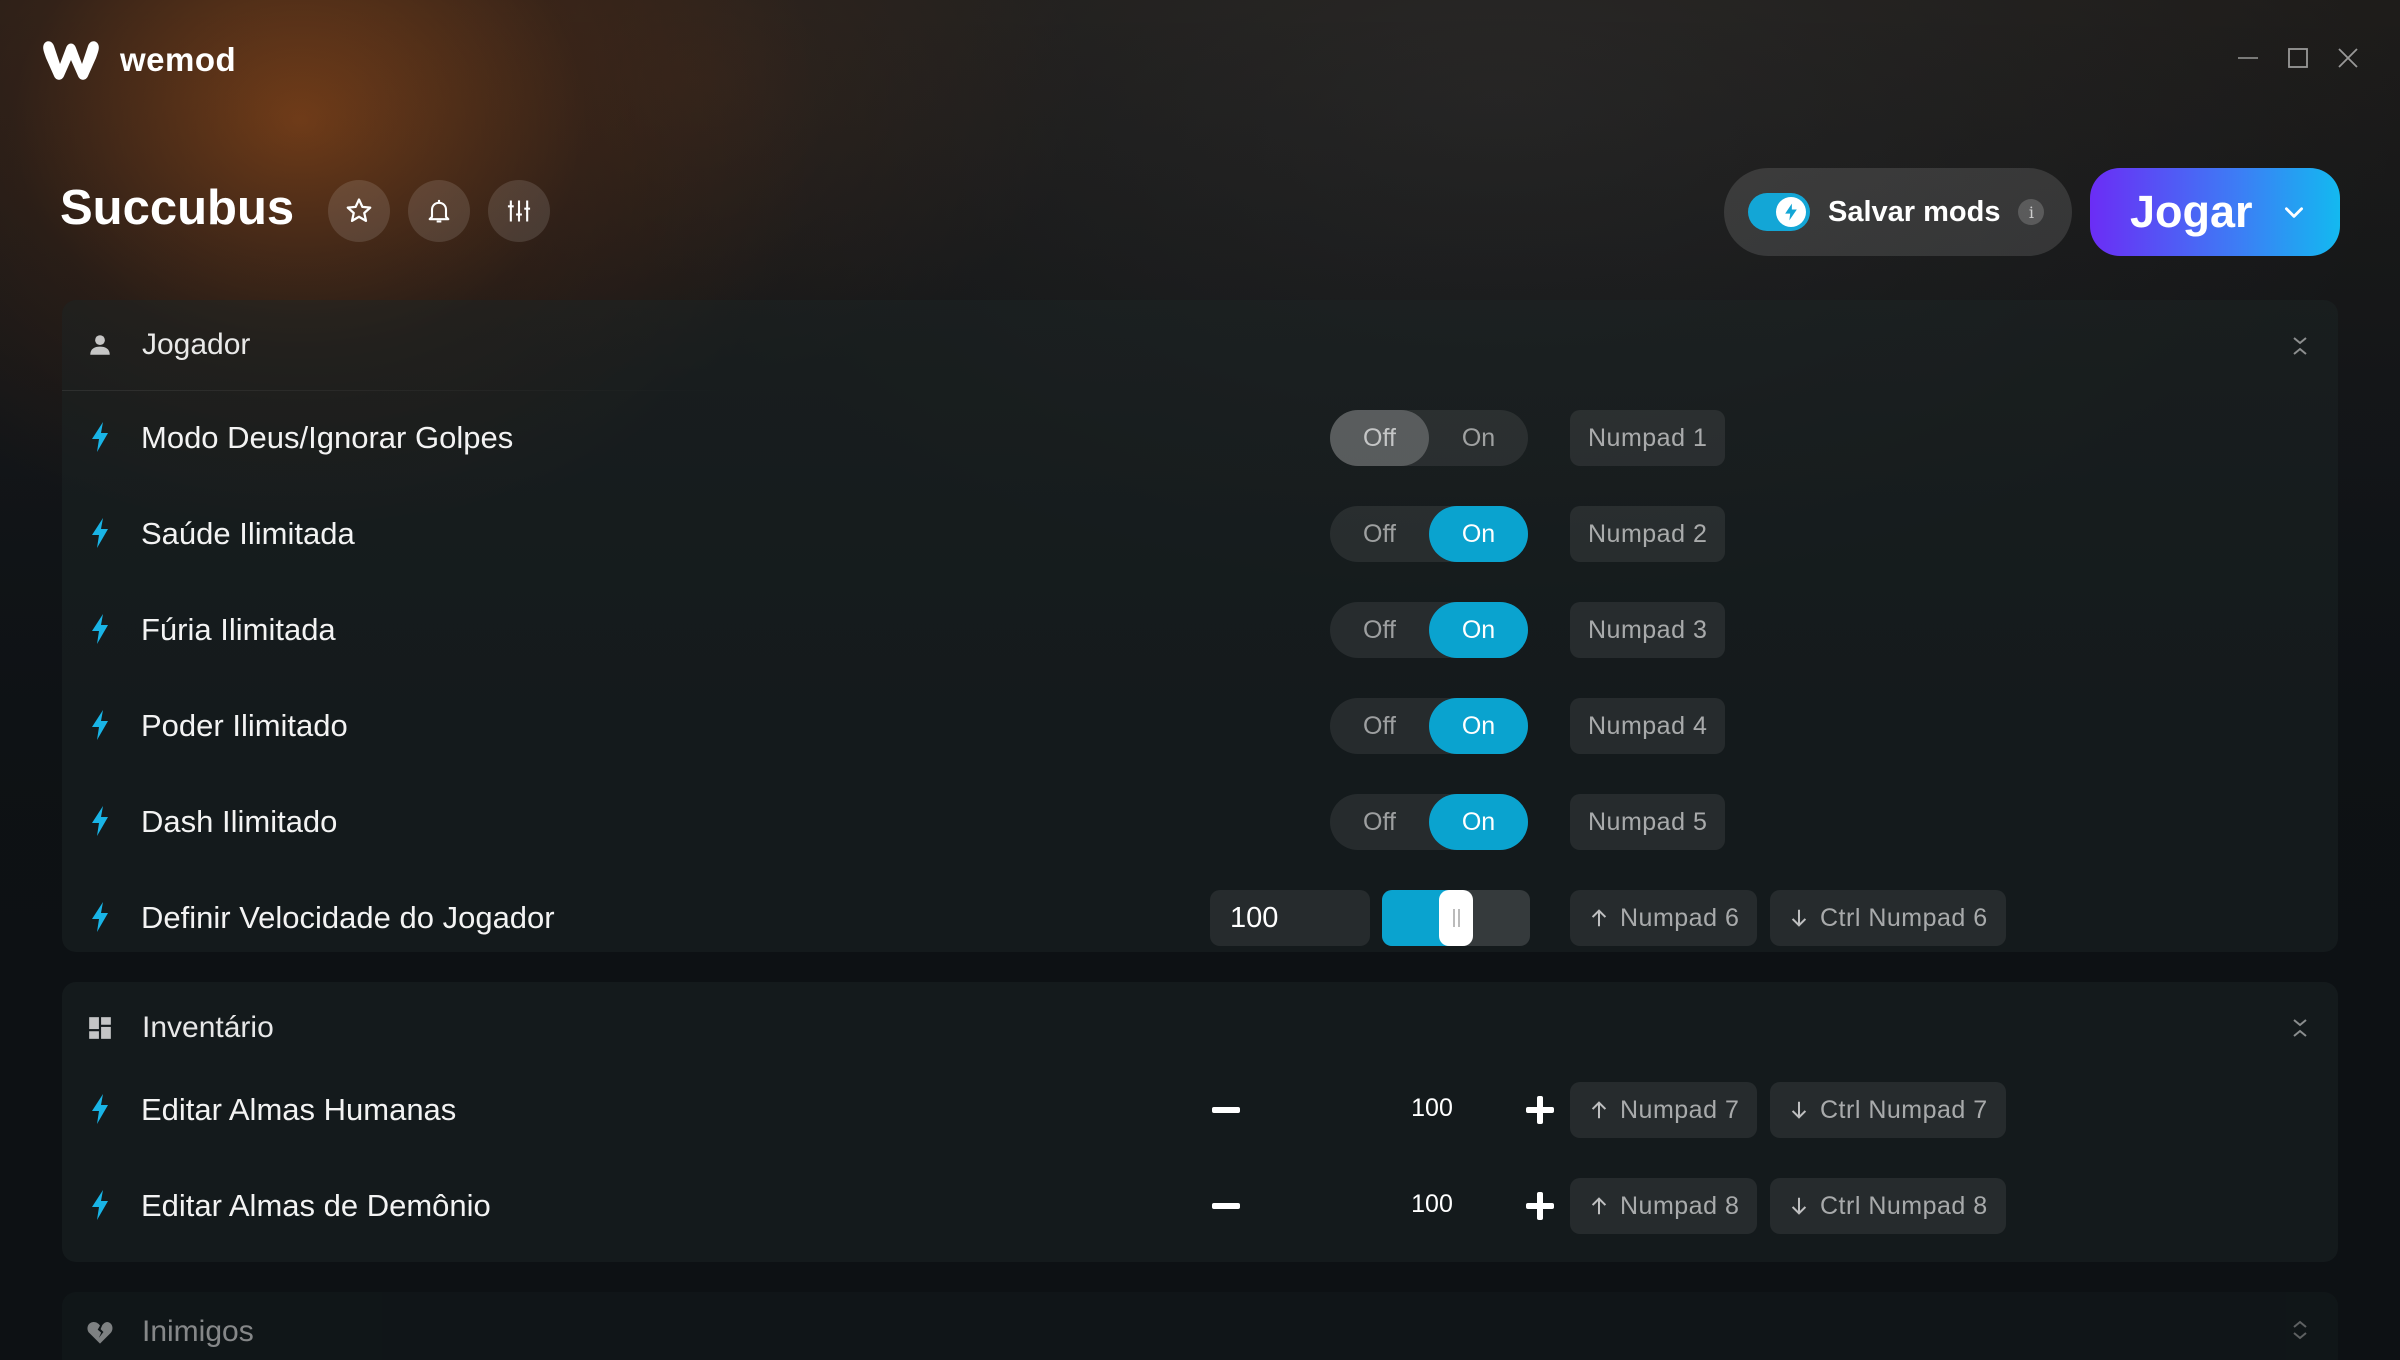  What do you see at coordinates (238, 629) in the screenshot?
I see `mod-label: Fúria Ilimitada` at bounding box center [238, 629].